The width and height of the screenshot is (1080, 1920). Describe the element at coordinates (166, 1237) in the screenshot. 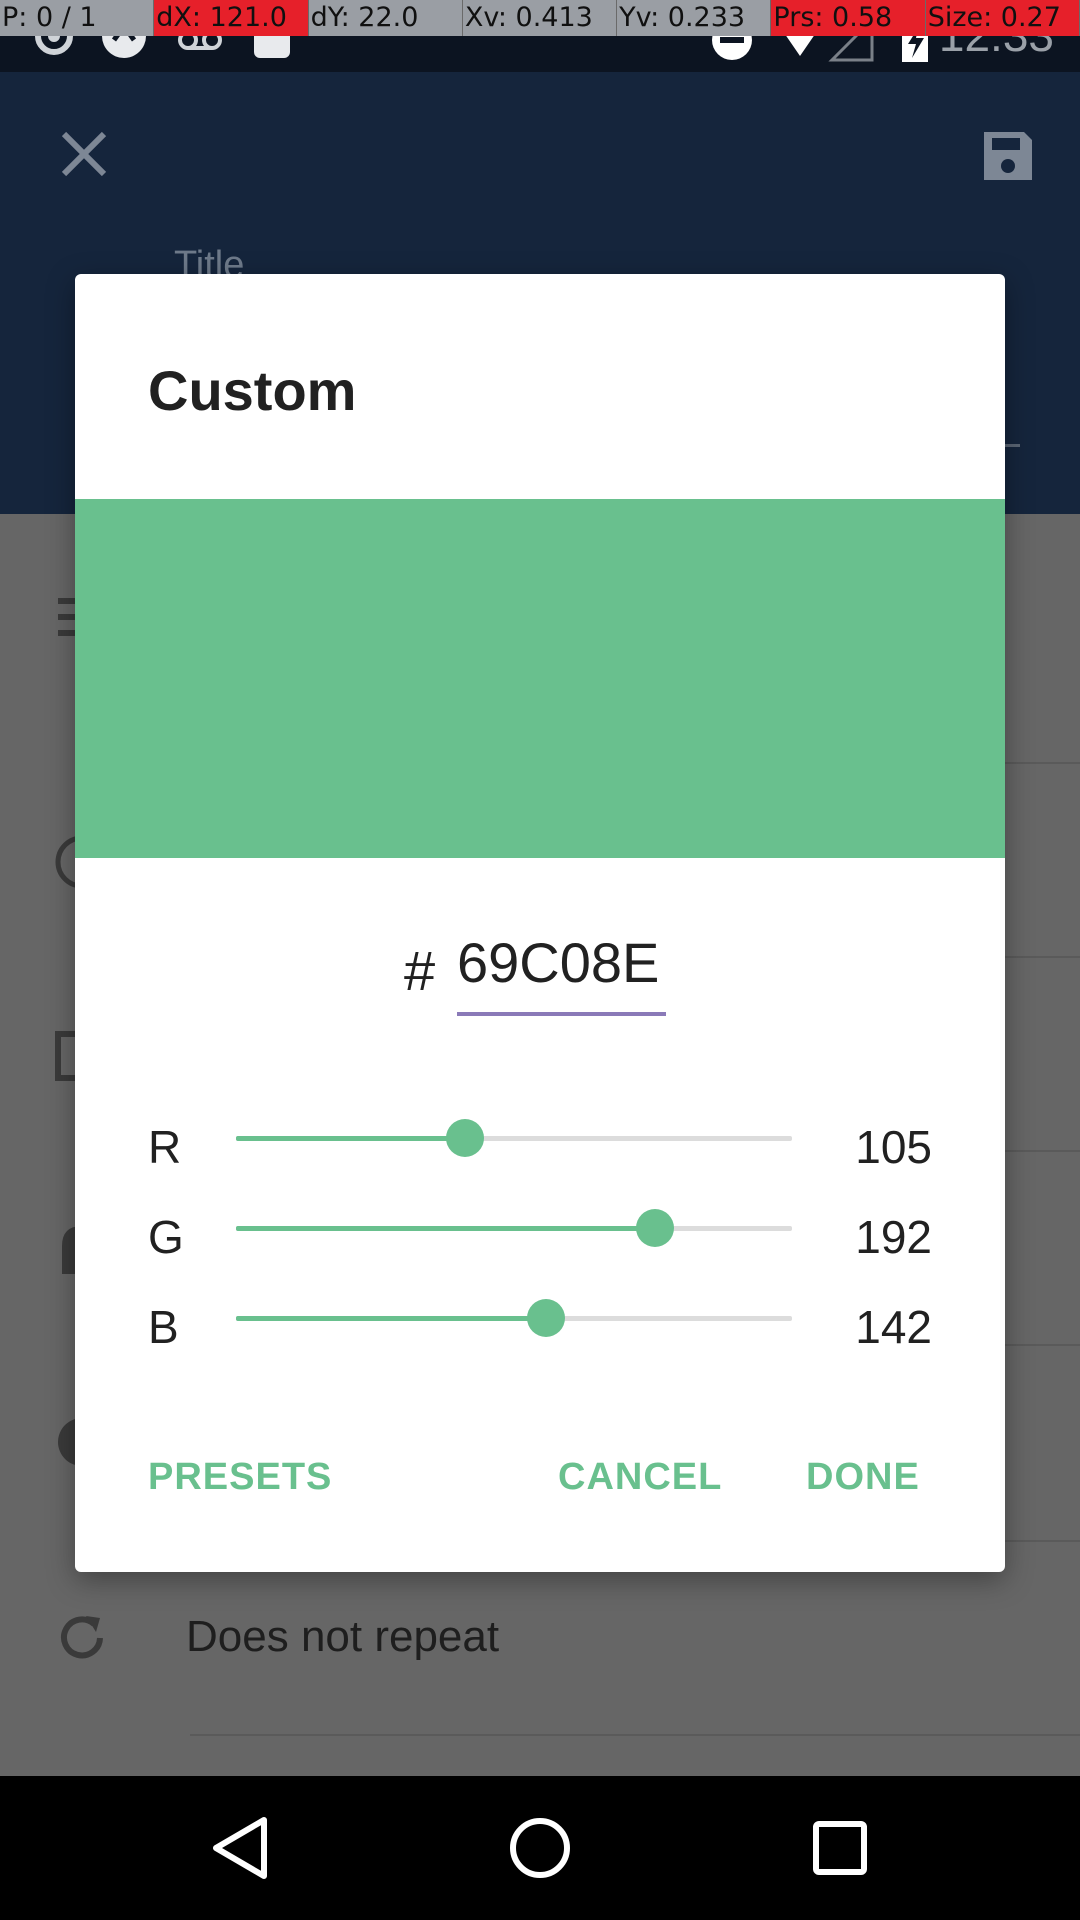

I see `green-label: G` at that location.